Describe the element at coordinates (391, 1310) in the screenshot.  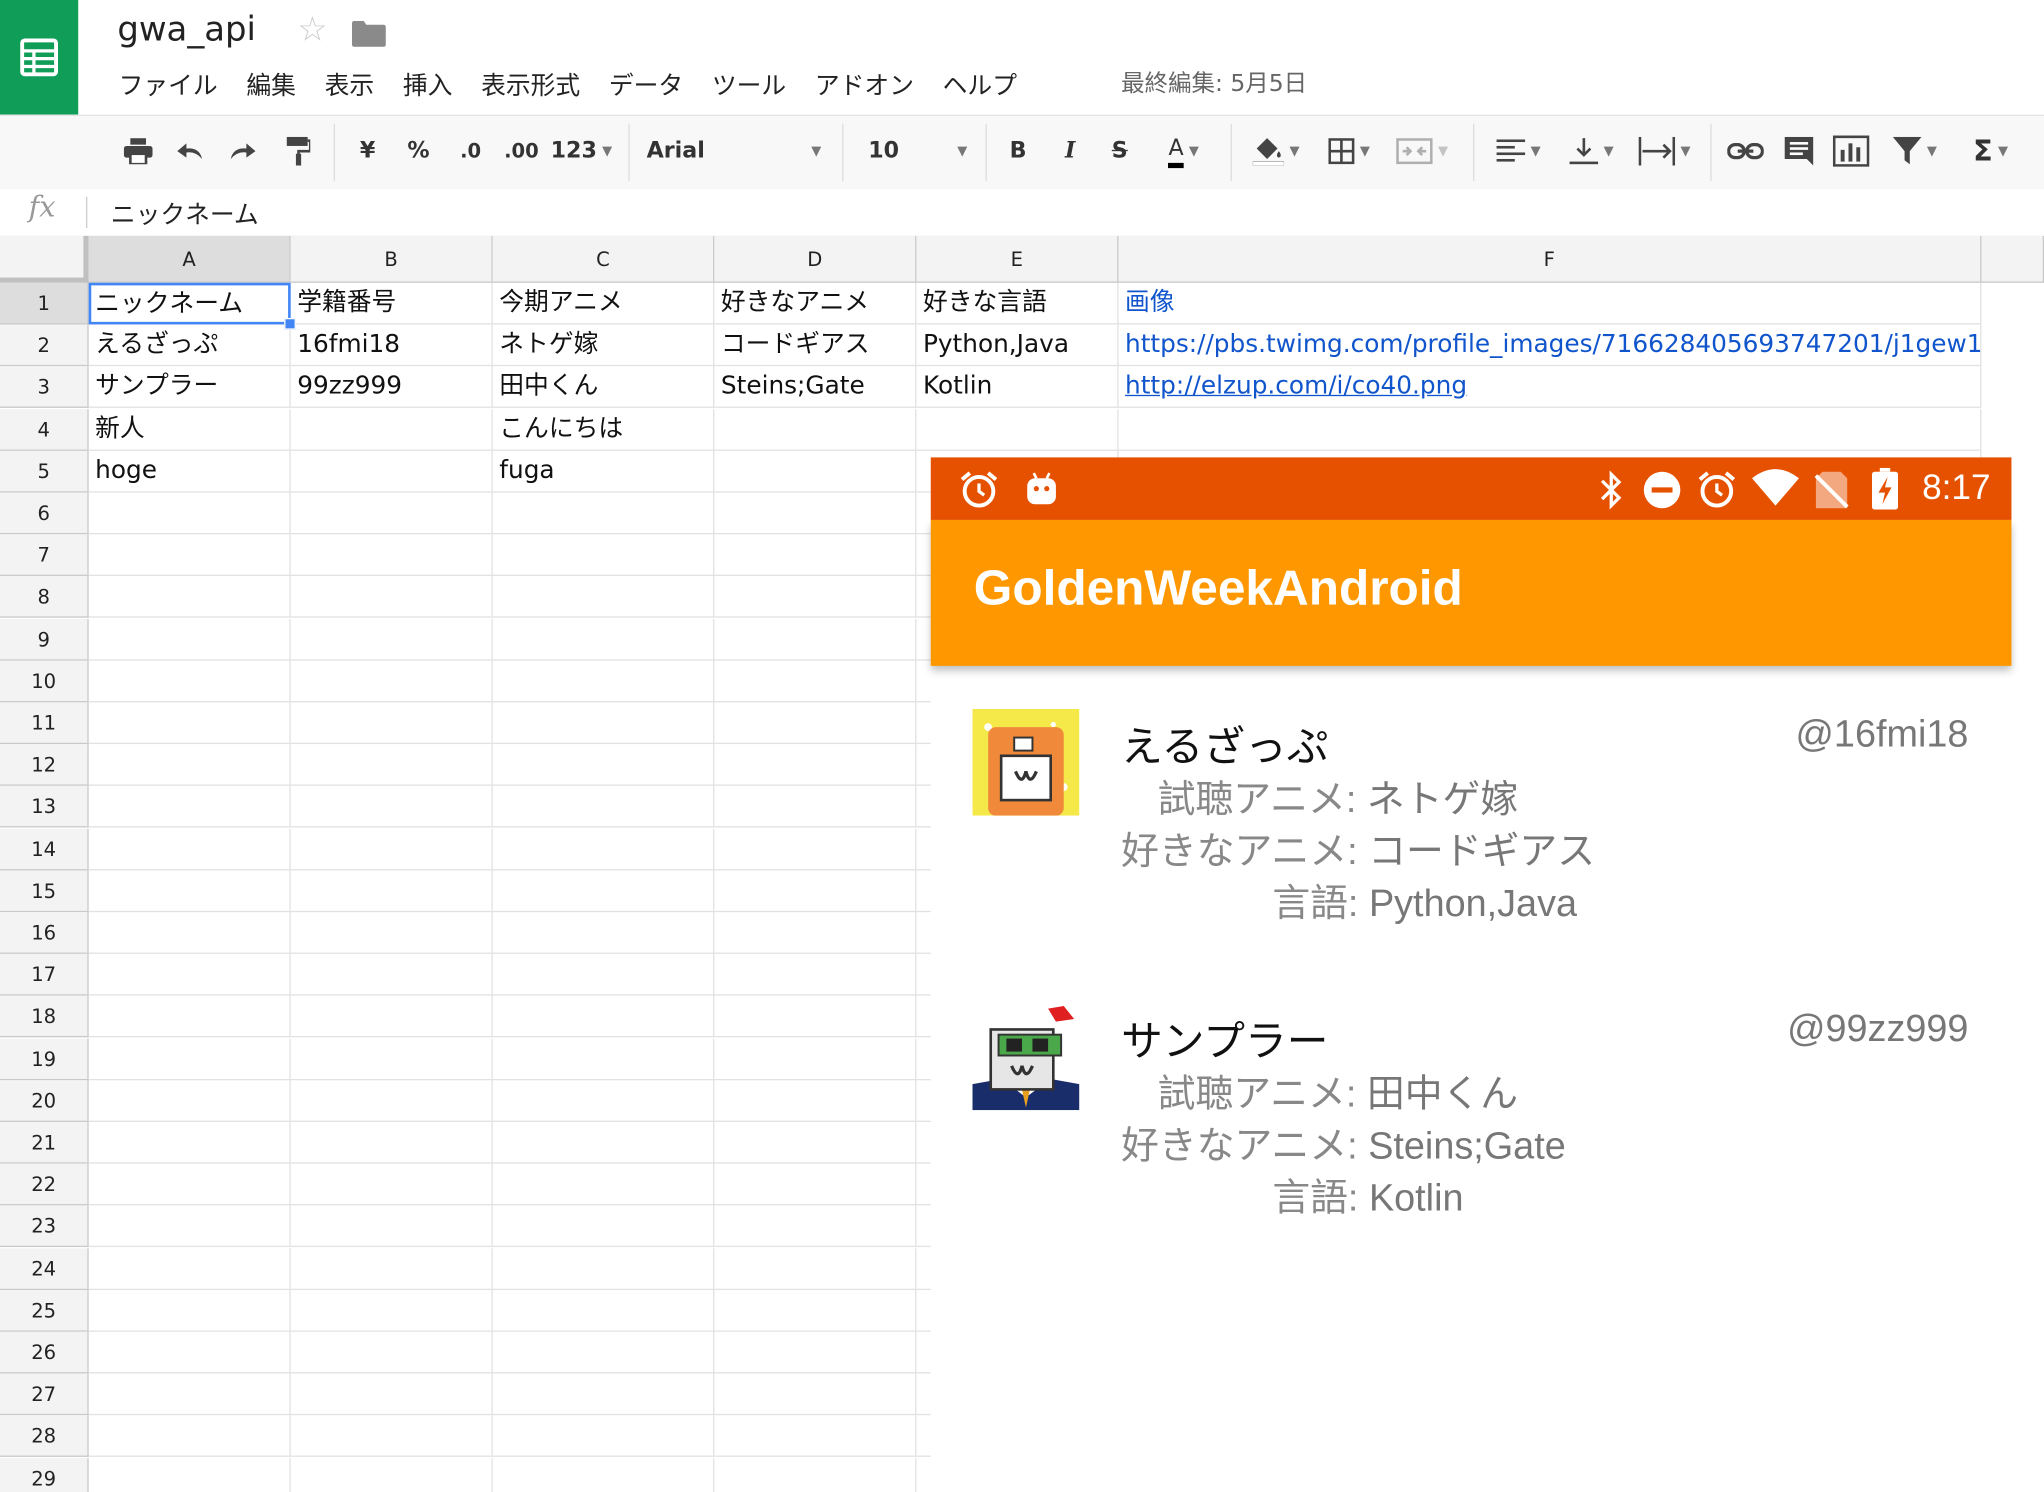
I see `cell-b25` at that location.